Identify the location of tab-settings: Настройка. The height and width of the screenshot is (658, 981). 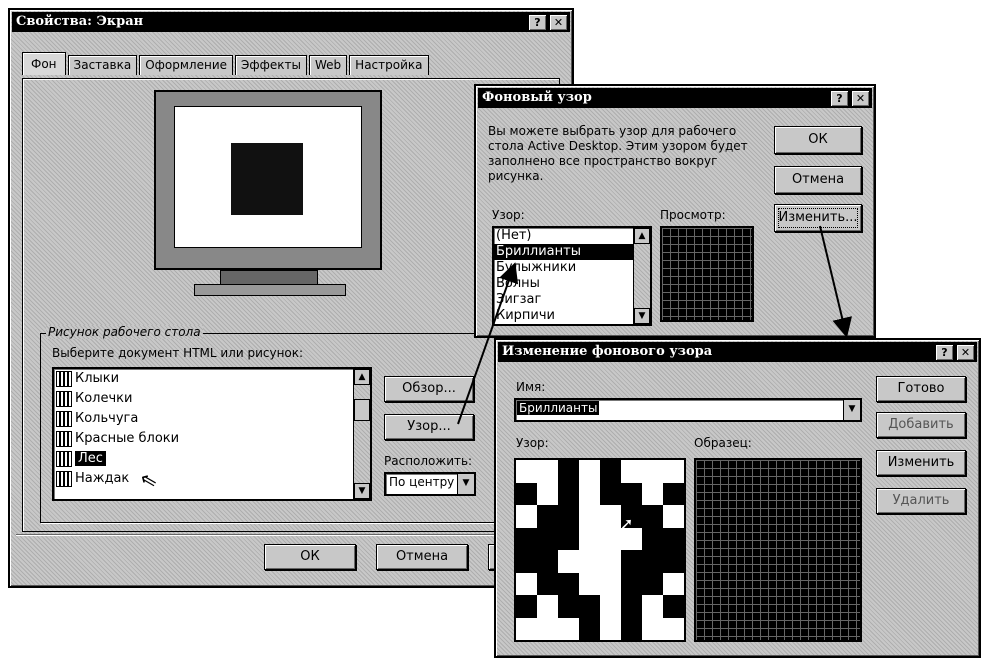
(389, 65).